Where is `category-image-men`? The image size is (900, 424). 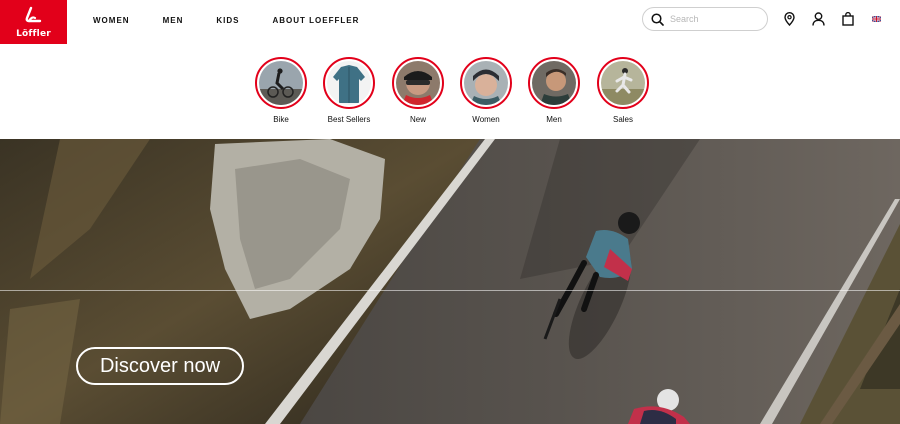 category-image-men is located at coordinates (554, 83).